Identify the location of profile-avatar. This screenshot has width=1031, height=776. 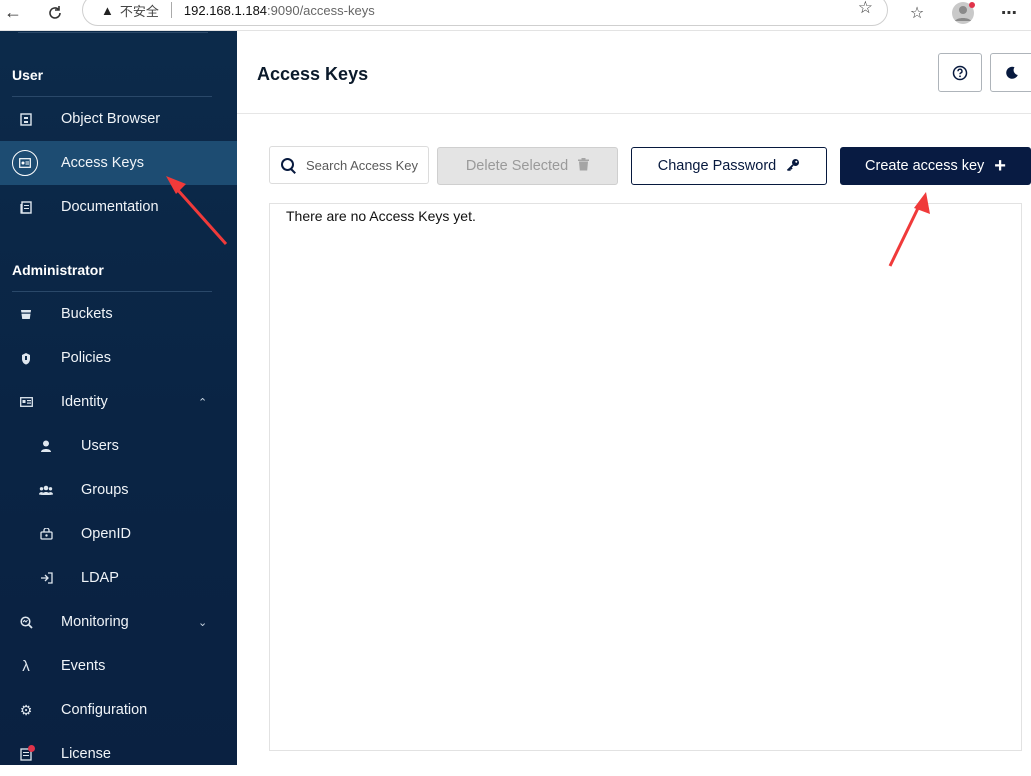
(963, 12).